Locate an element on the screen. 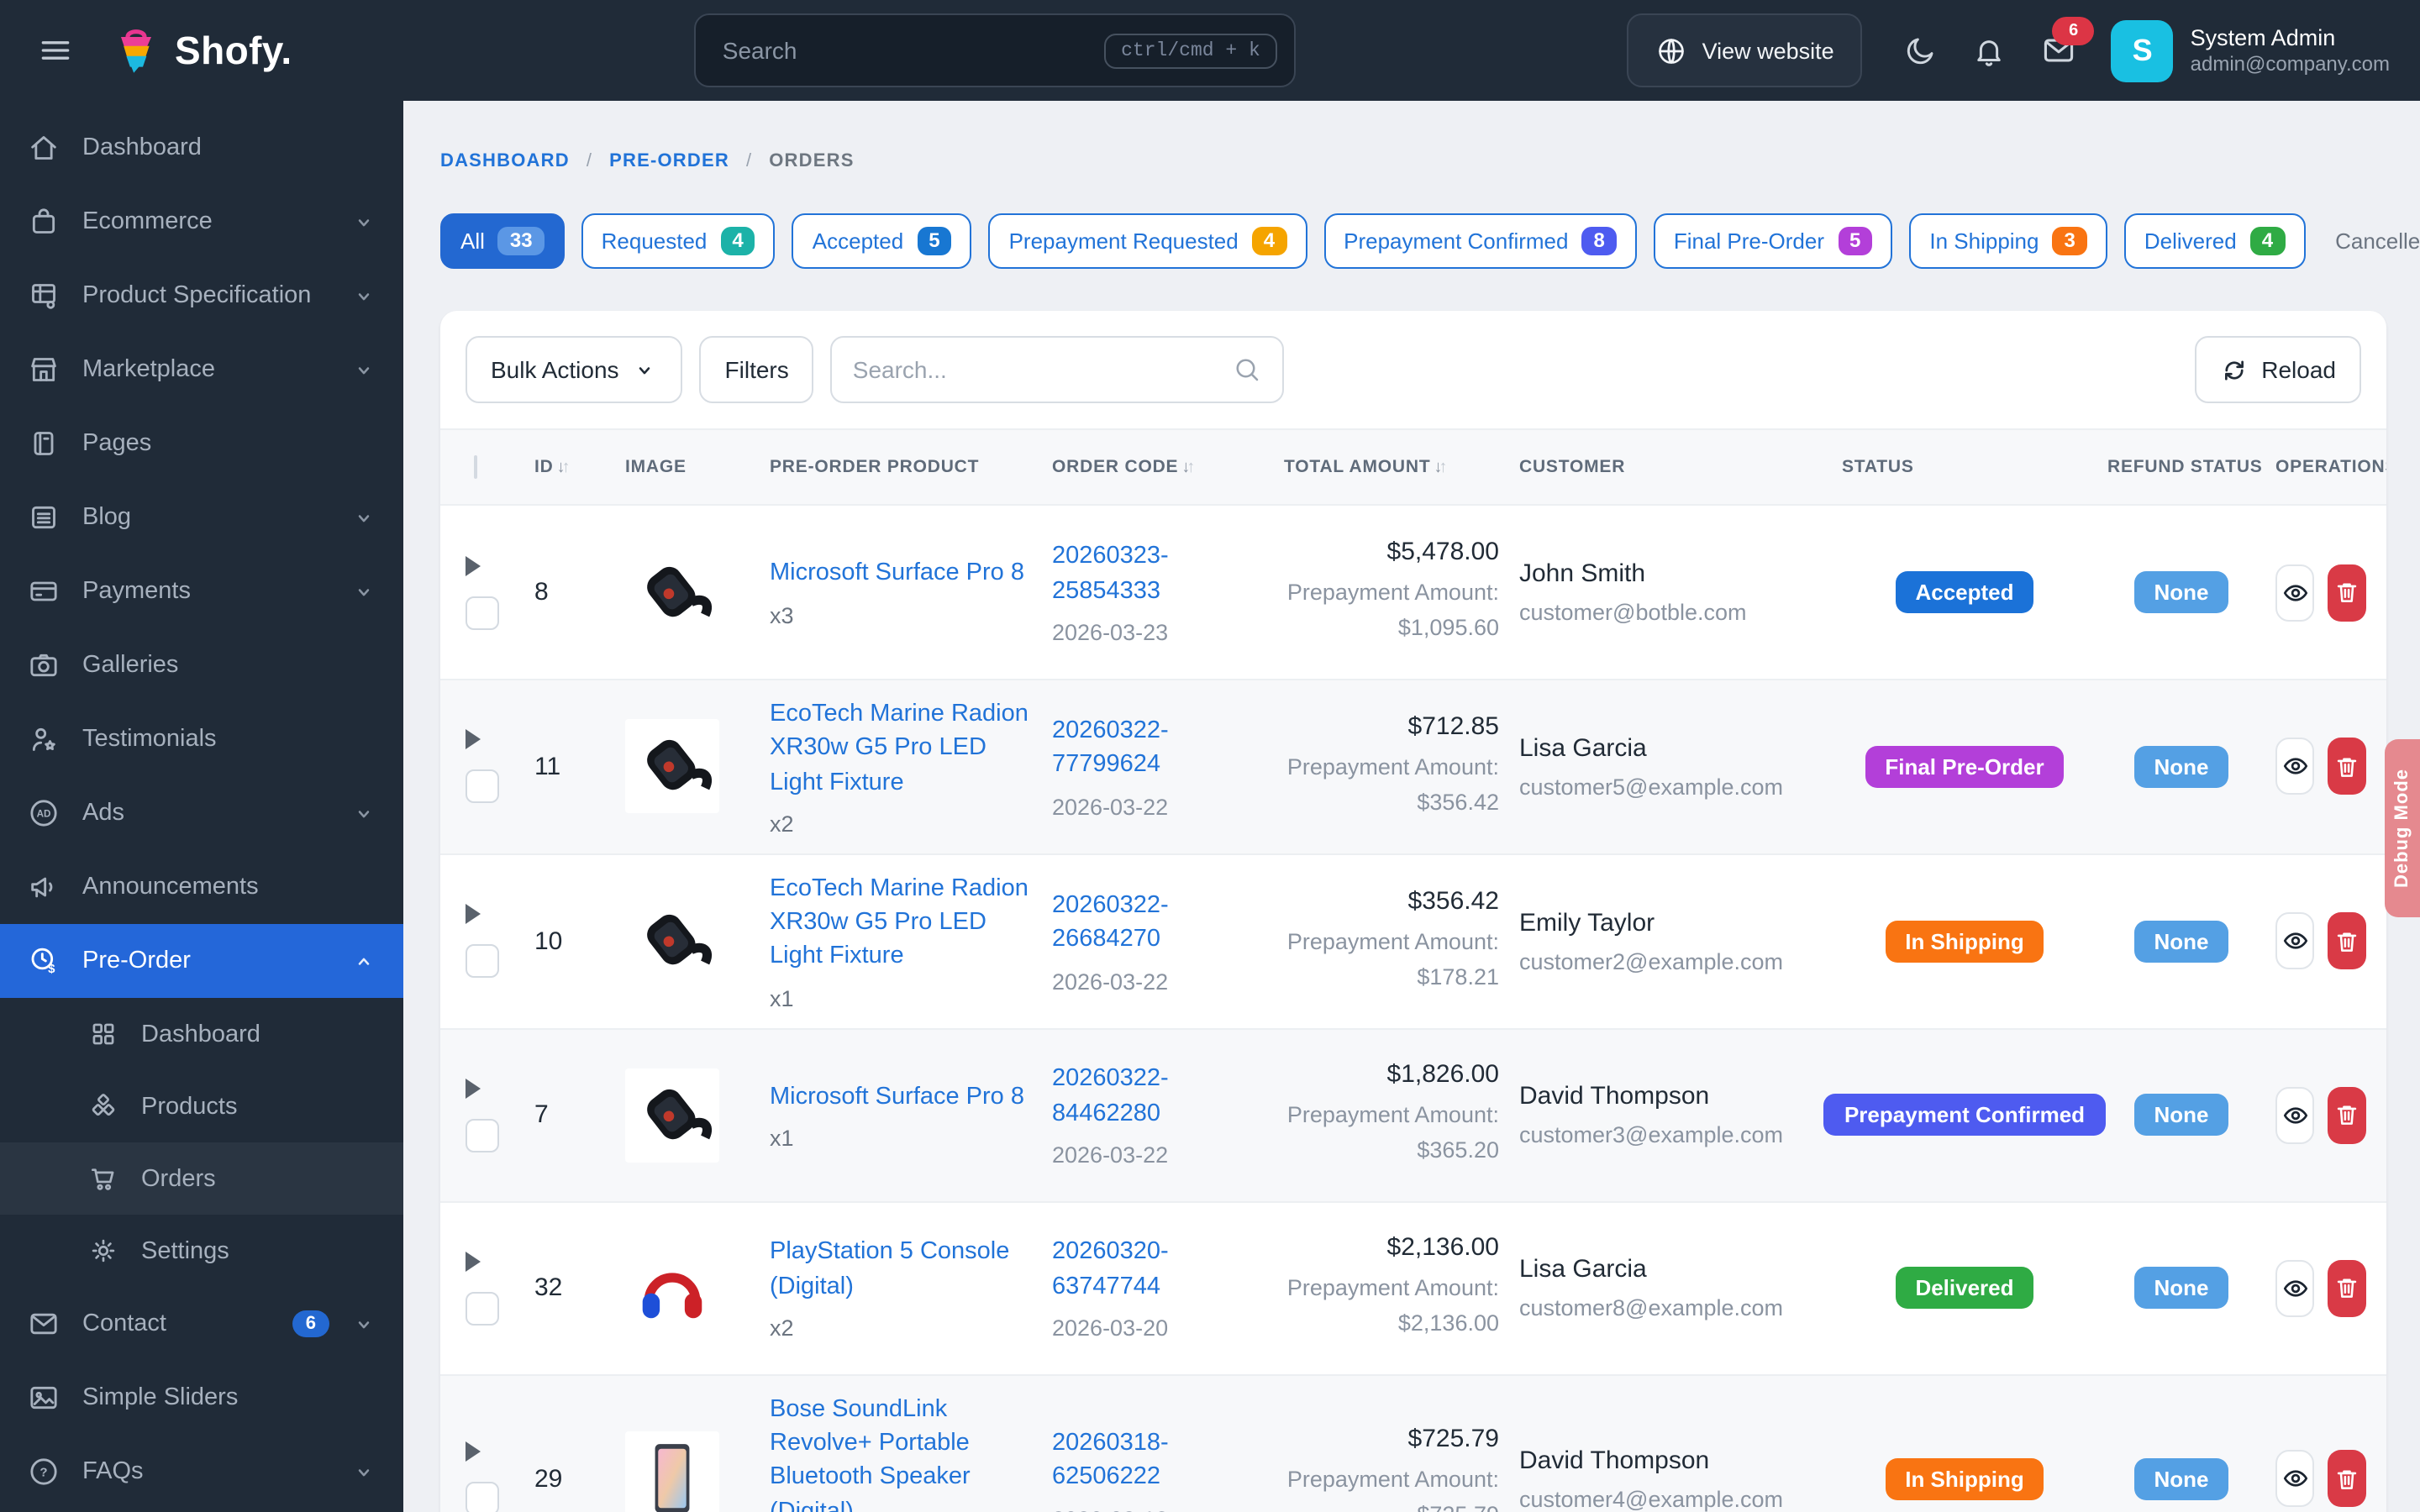 This screenshot has width=2420, height=1512. sidebar-item-pages: Pages is located at coordinates (202, 443).